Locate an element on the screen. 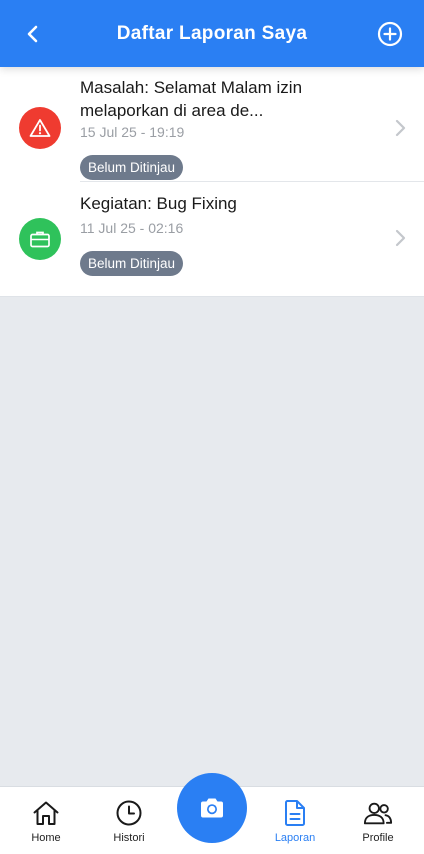 Image resolution: width=424 pixels, height=854 pixels. back-button is located at coordinates (33, 34).